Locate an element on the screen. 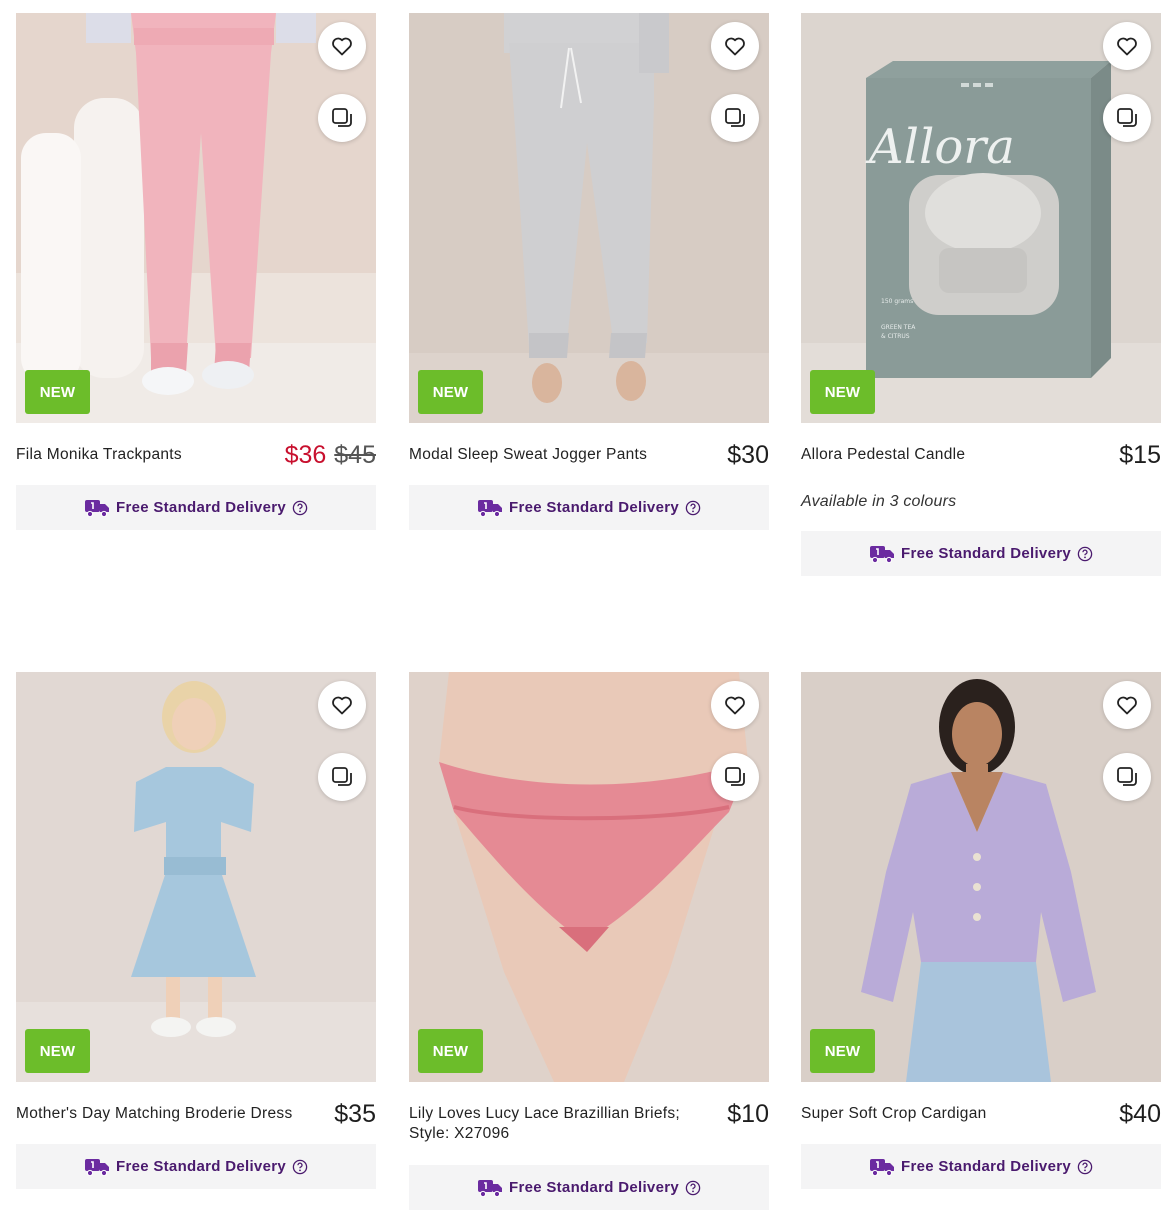 Image resolution: width=1170 pixels, height=1221 pixels. product-name: Mother's Day Matching Broderie Dress is located at coordinates (168, 1114).